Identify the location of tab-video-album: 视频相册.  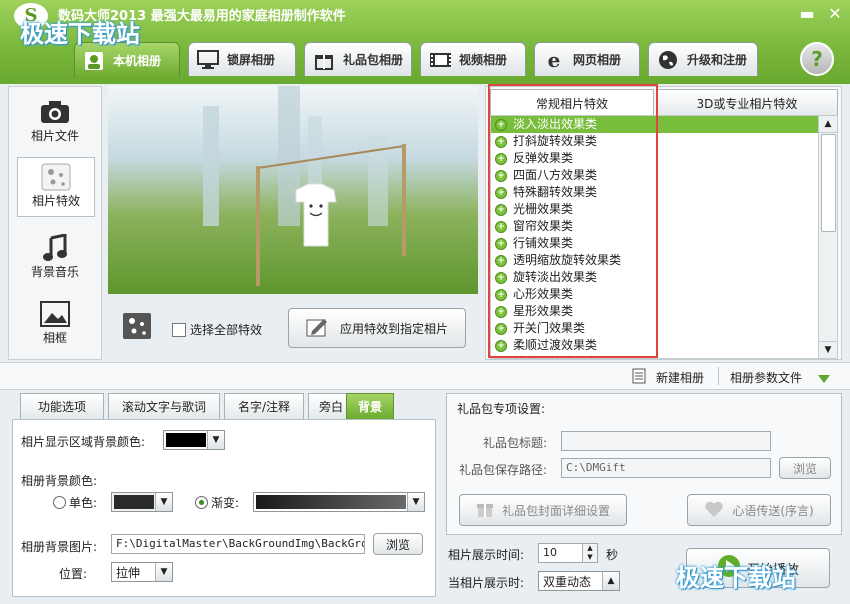
(473, 59).